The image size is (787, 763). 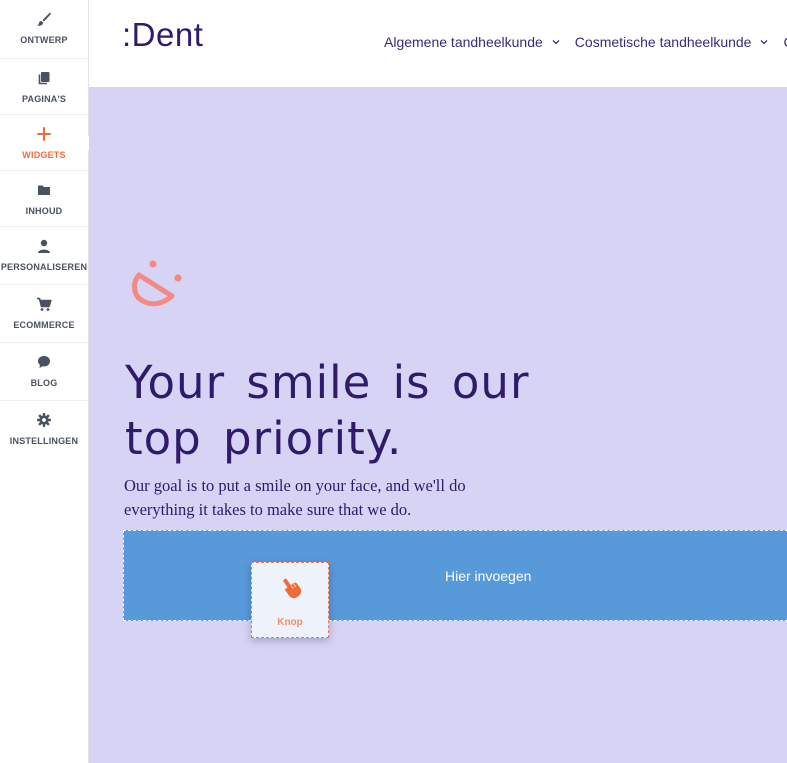 I want to click on nav-item-algemene-tandheelkunde: Algemene tandheelkunde, so click(x=472, y=42).